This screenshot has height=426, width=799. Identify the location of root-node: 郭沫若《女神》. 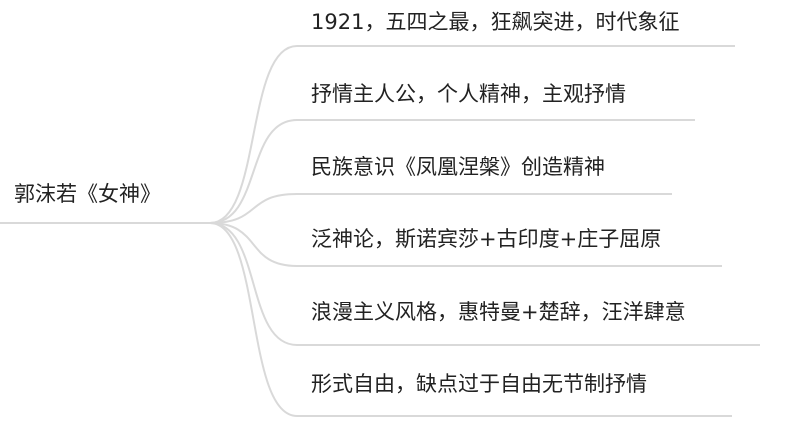
(87, 194).